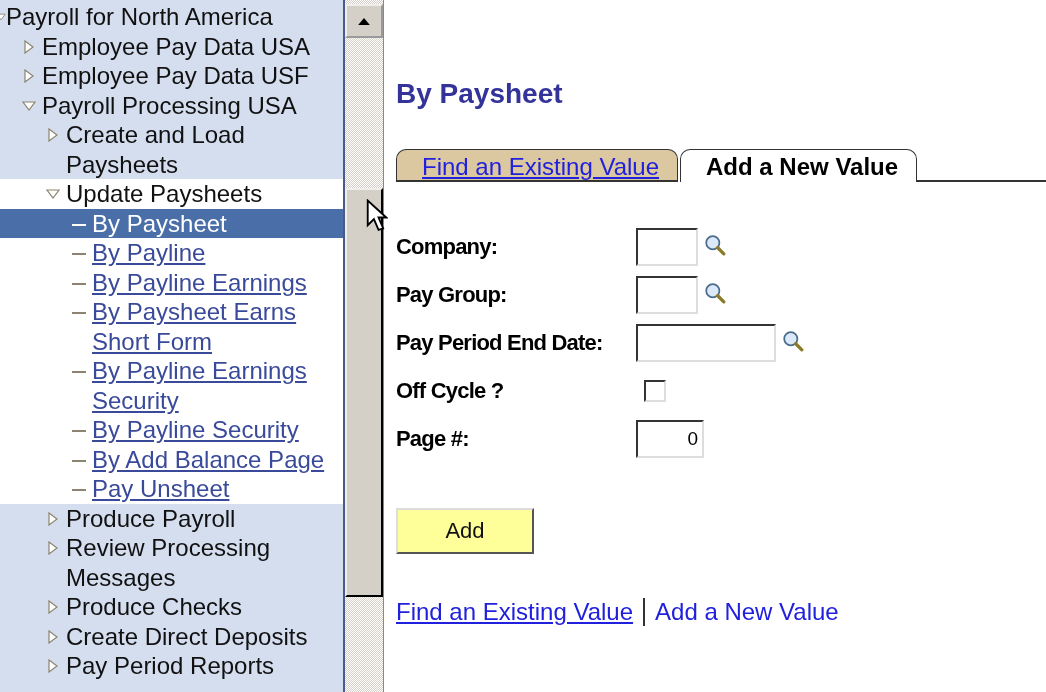 The image size is (1046, 692). What do you see at coordinates (175, 76) in the screenshot?
I see `menu-item: Employee Pay Data USF` at bounding box center [175, 76].